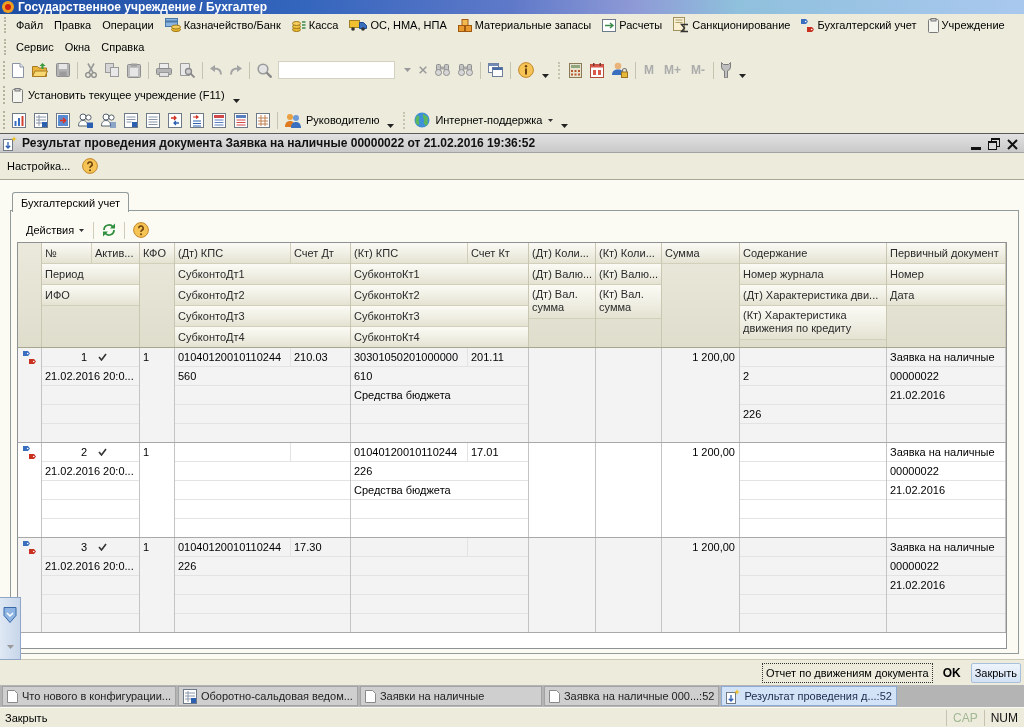  I want to click on close-button: Закрыть, so click(995, 672).